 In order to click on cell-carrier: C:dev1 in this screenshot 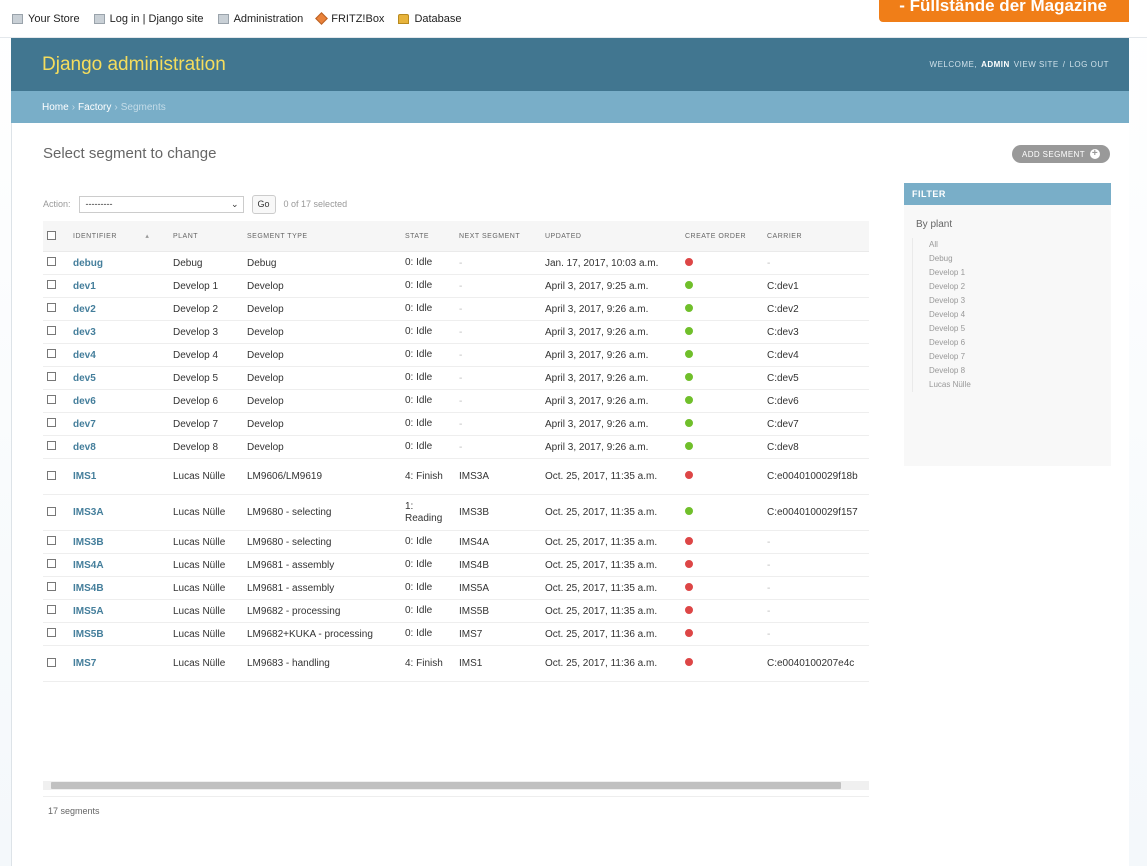, I will do `click(816, 286)`.